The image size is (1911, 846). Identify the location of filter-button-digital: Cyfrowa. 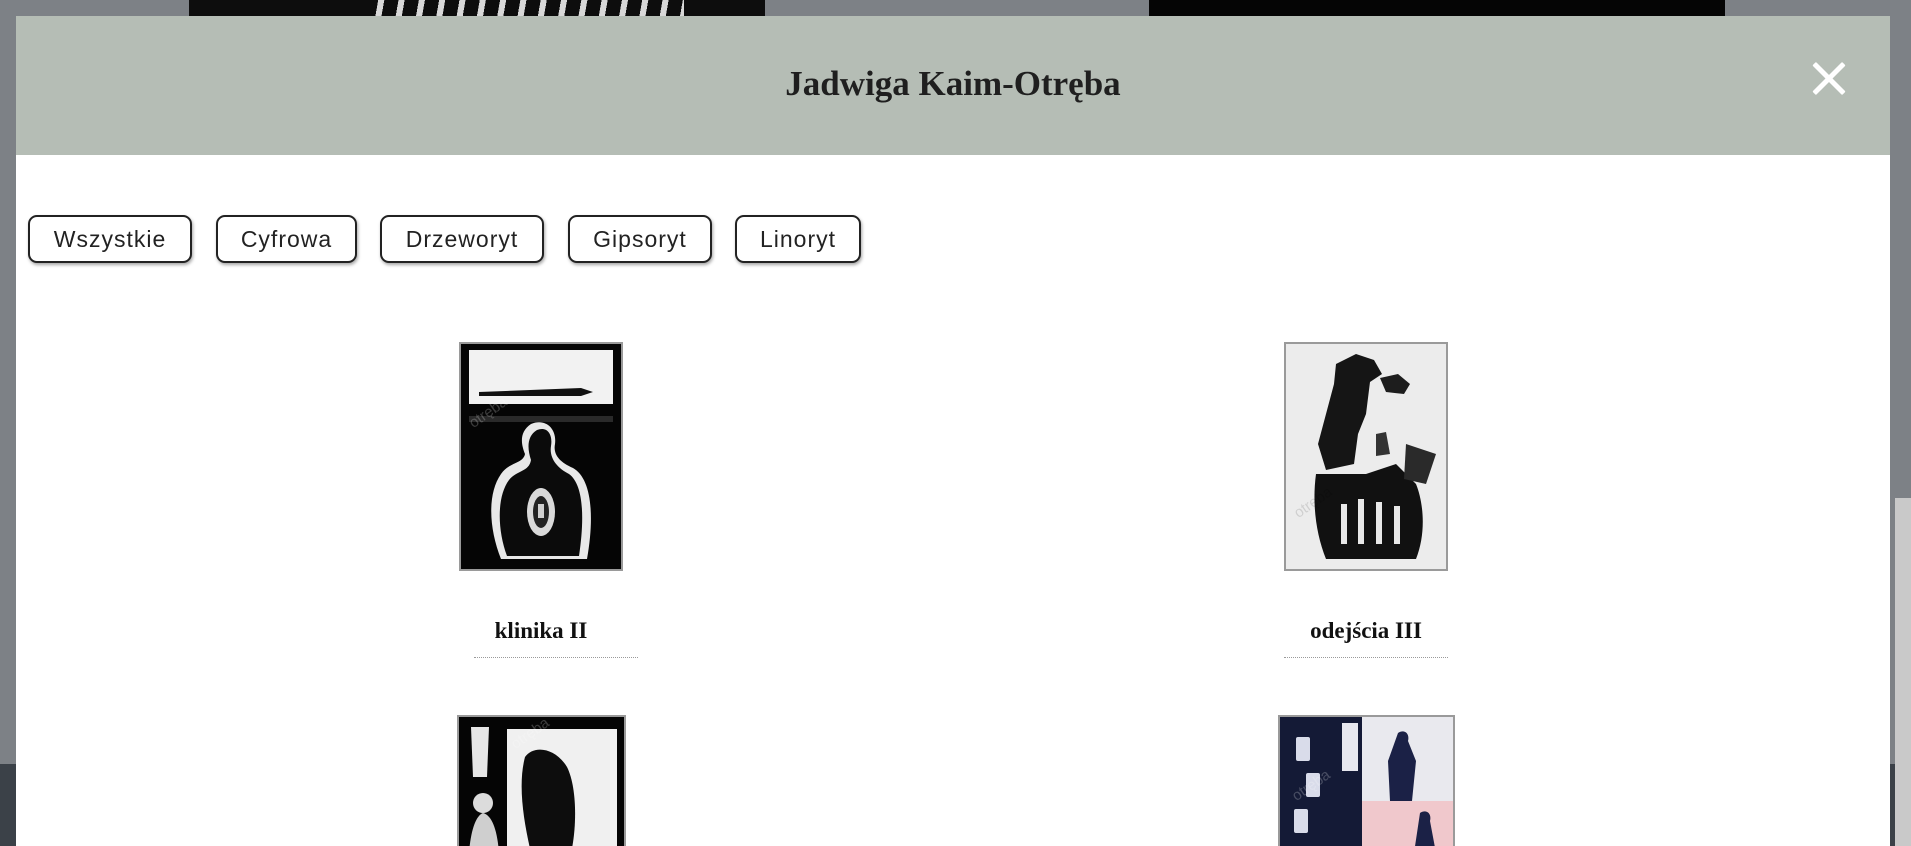
(286, 239).